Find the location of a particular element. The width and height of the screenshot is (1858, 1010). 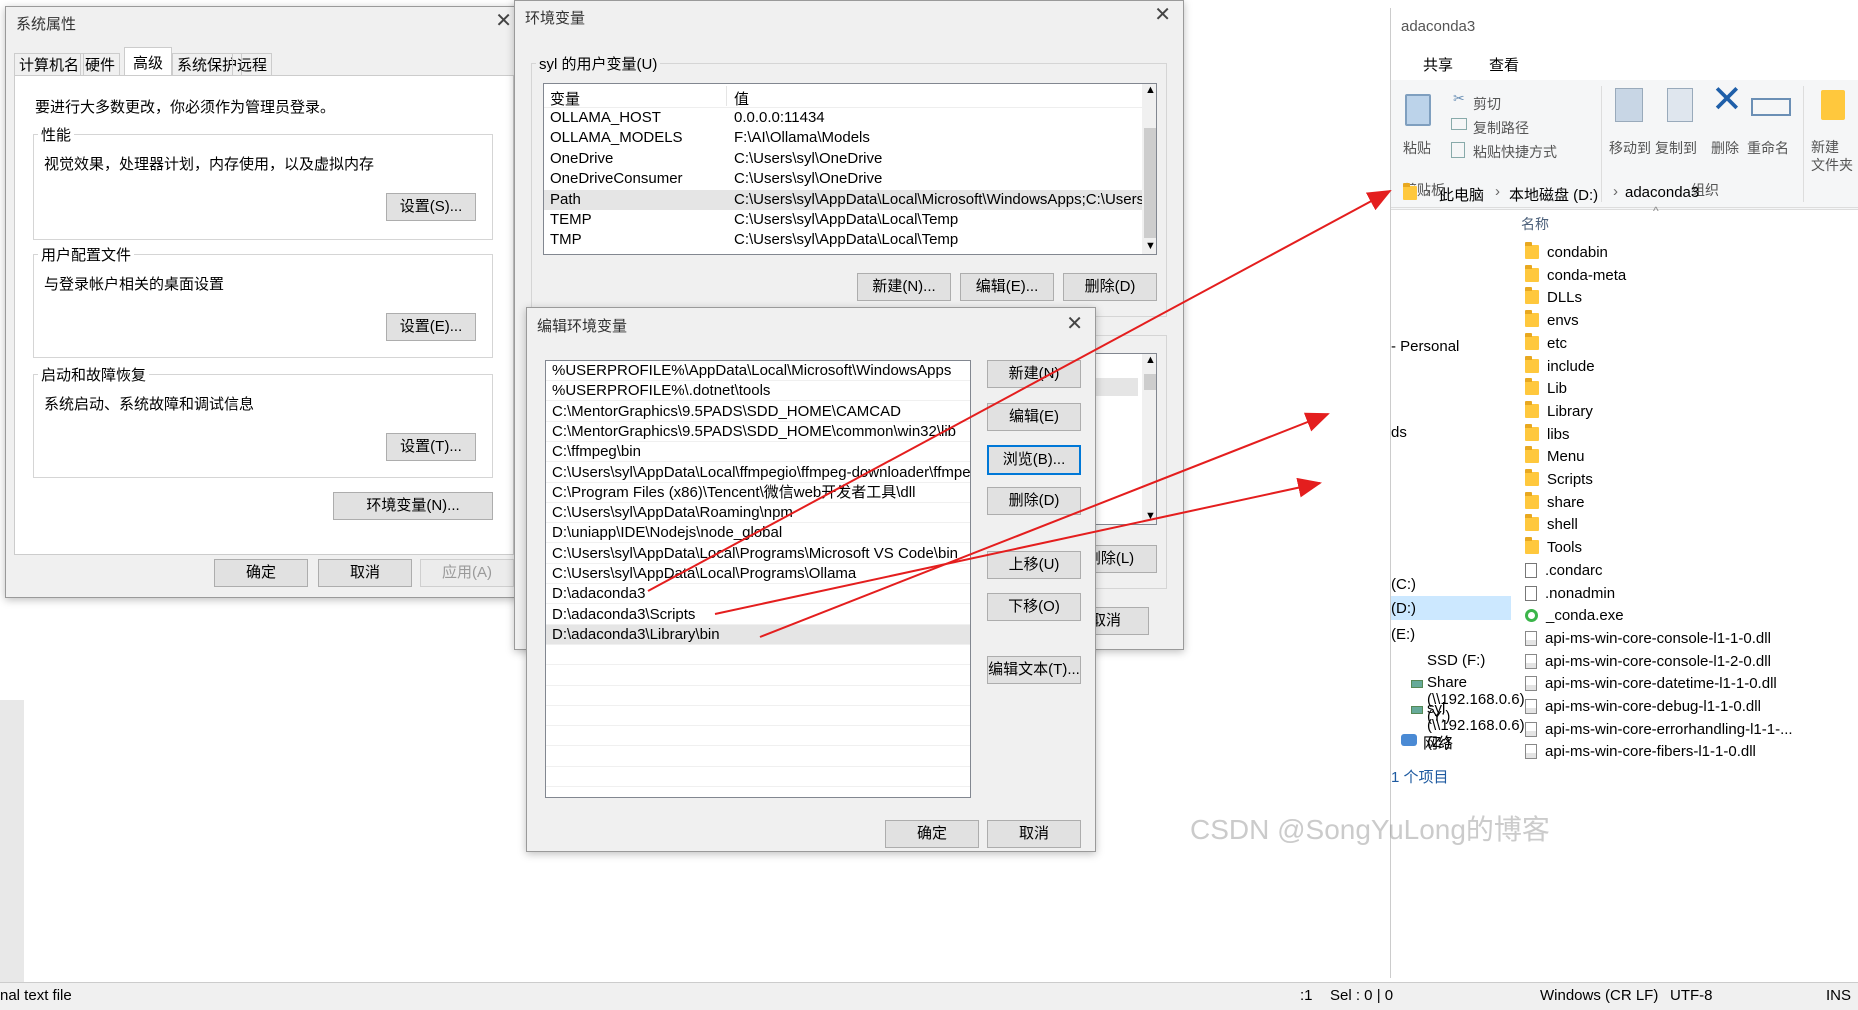

arrow-scripts is located at coordinates (1018, 546).